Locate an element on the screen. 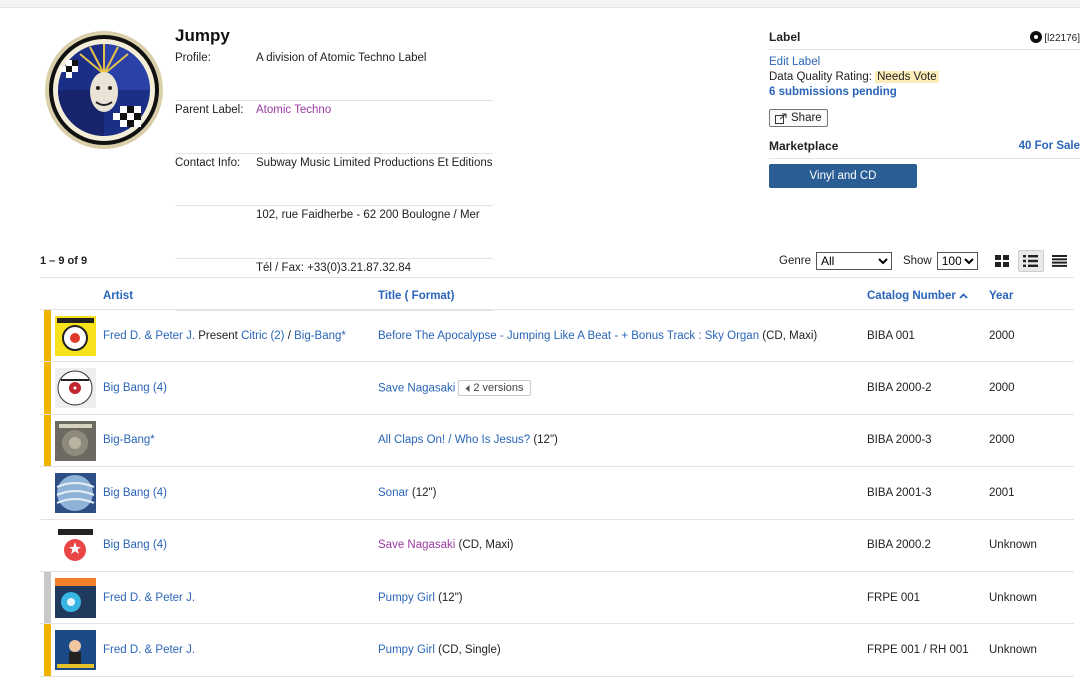 The height and width of the screenshot is (678, 1080). profile-value: A division of Atomic Techno Label is located at coordinates (341, 58).